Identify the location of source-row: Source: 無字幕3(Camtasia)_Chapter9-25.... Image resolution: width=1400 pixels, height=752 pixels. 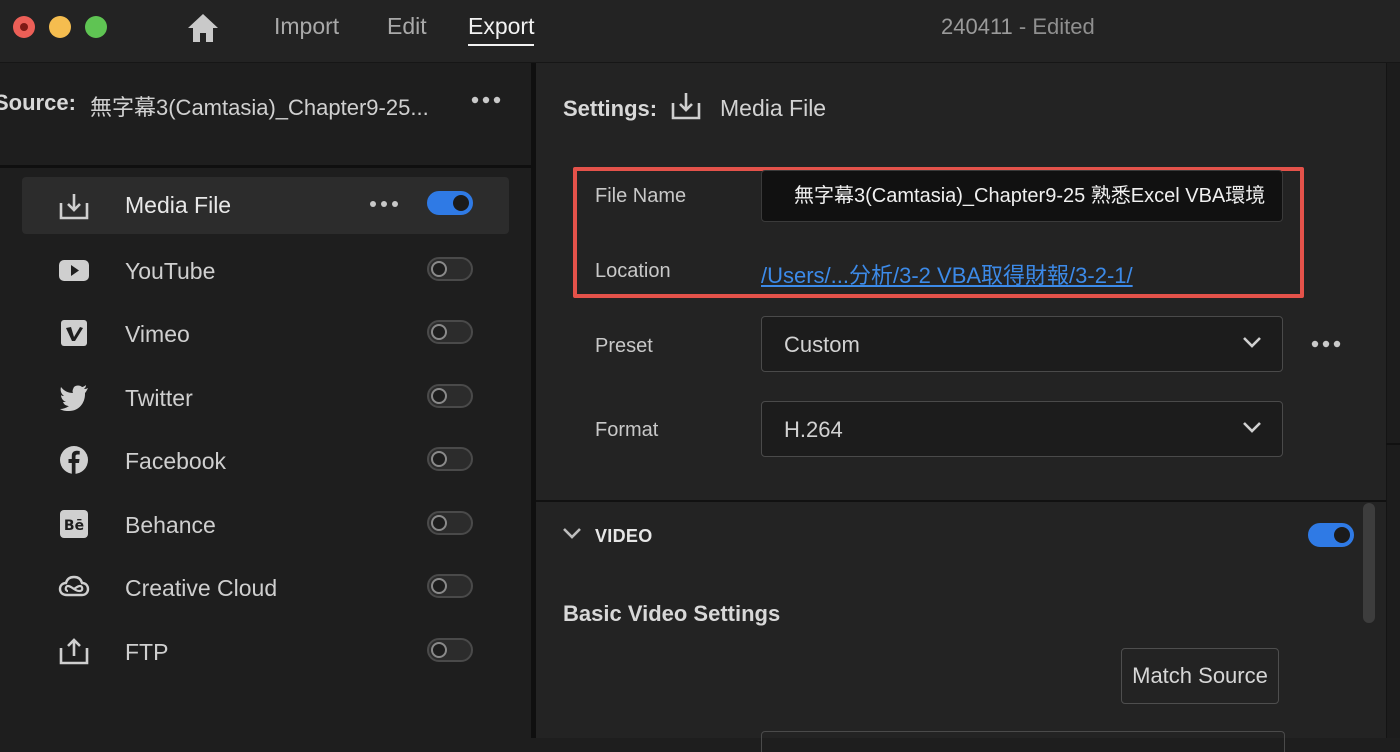
(265, 115).